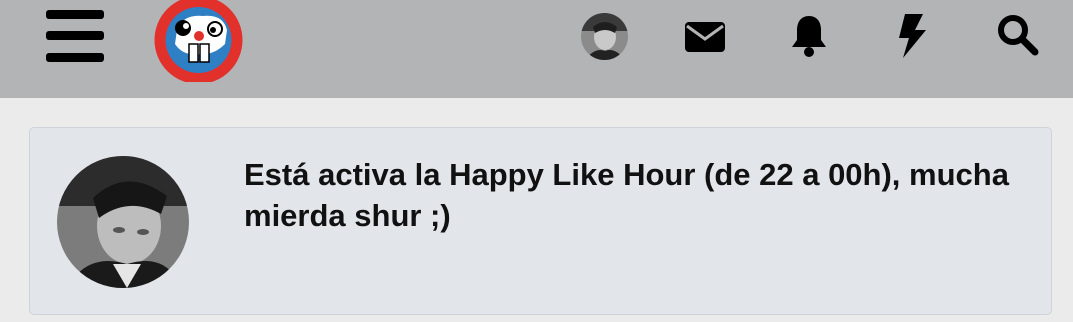 The height and width of the screenshot is (322, 1073). Describe the element at coordinates (912, 36) in the screenshot. I see `bolt-icon` at that location.